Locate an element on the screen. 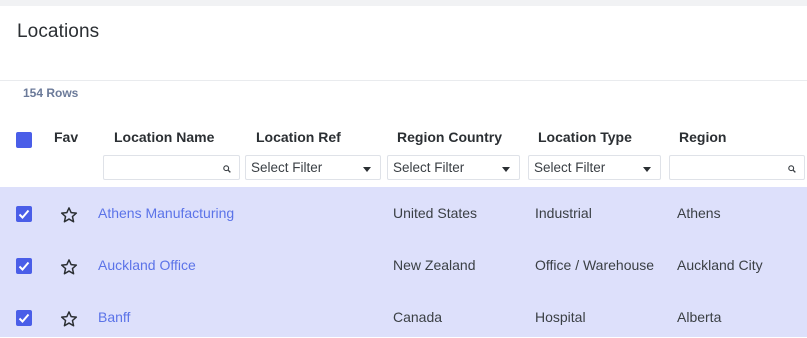  region-cell: Alberta is located at coordinates (699, 317).